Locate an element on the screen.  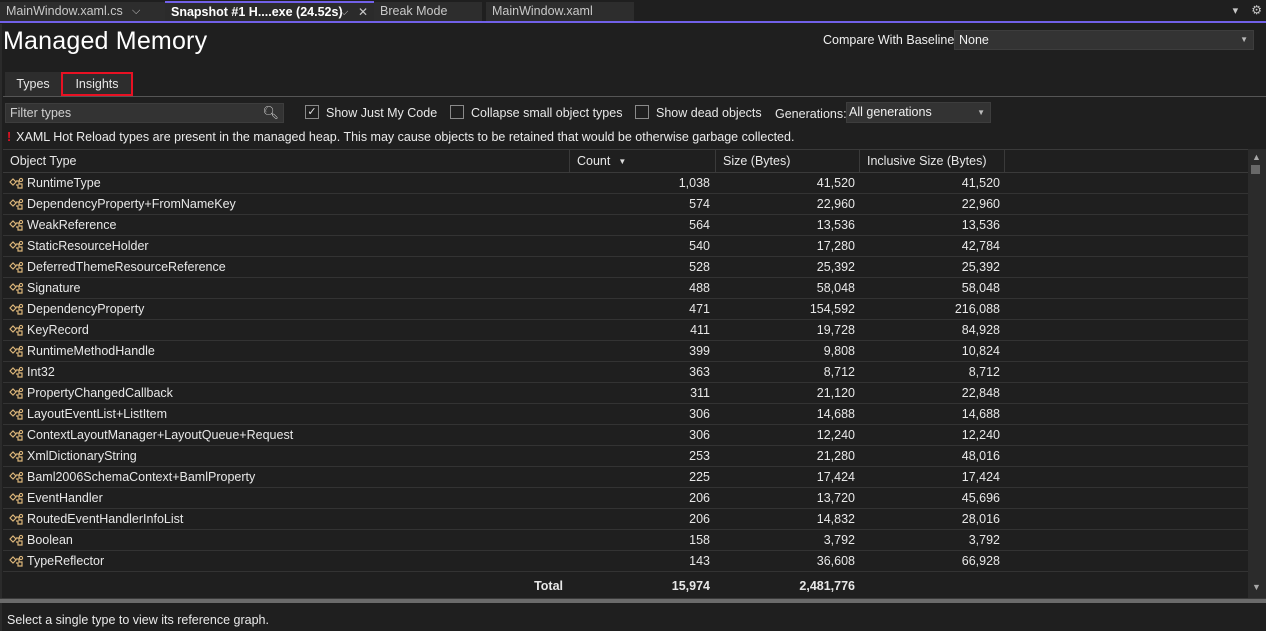
size-value: 3,792 is located at coordinates (839, 540).